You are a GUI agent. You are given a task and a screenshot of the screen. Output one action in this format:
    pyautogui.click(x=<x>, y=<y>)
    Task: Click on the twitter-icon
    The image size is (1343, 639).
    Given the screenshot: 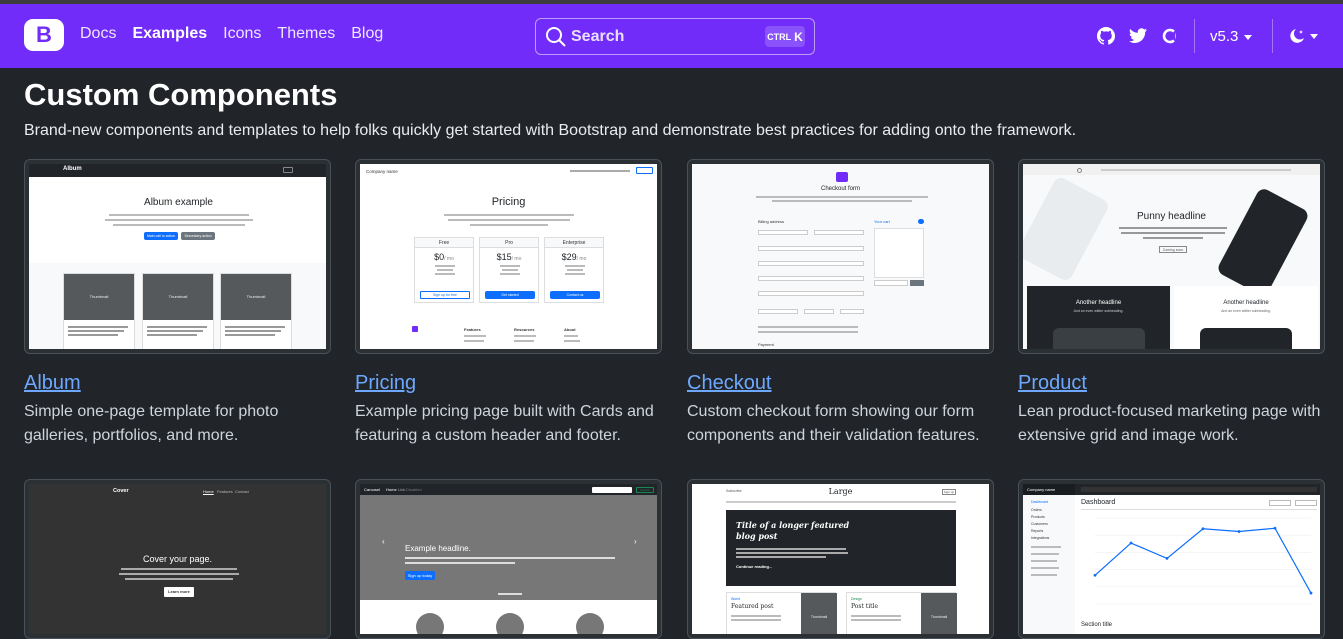 What is the action you would take?
    pyautogui.click(x=1138, y=36)
    